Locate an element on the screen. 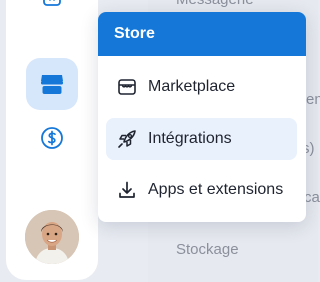 The height and width of the screenshot is (282, 320). menu-item-label: Intégrations is located at coordinates (190, 138).